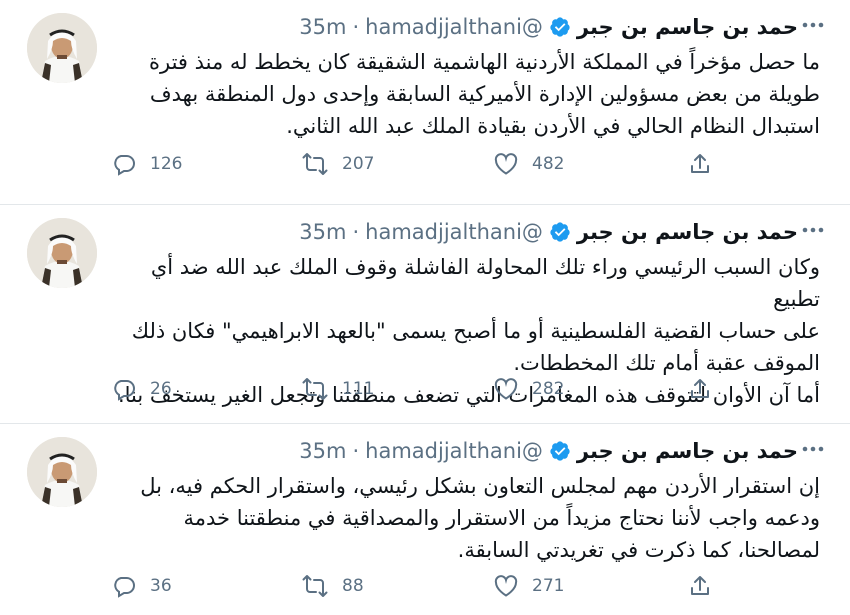  I want to click on retweet-count: 207, so click(358, 164).